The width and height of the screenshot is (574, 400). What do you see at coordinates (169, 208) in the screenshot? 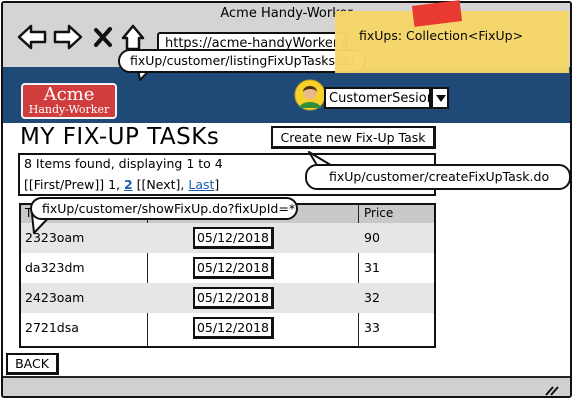
I see `show-url-text: fixUp/customer/showFixUp.do?fixUpId=*` at bounding box center [169, 208].